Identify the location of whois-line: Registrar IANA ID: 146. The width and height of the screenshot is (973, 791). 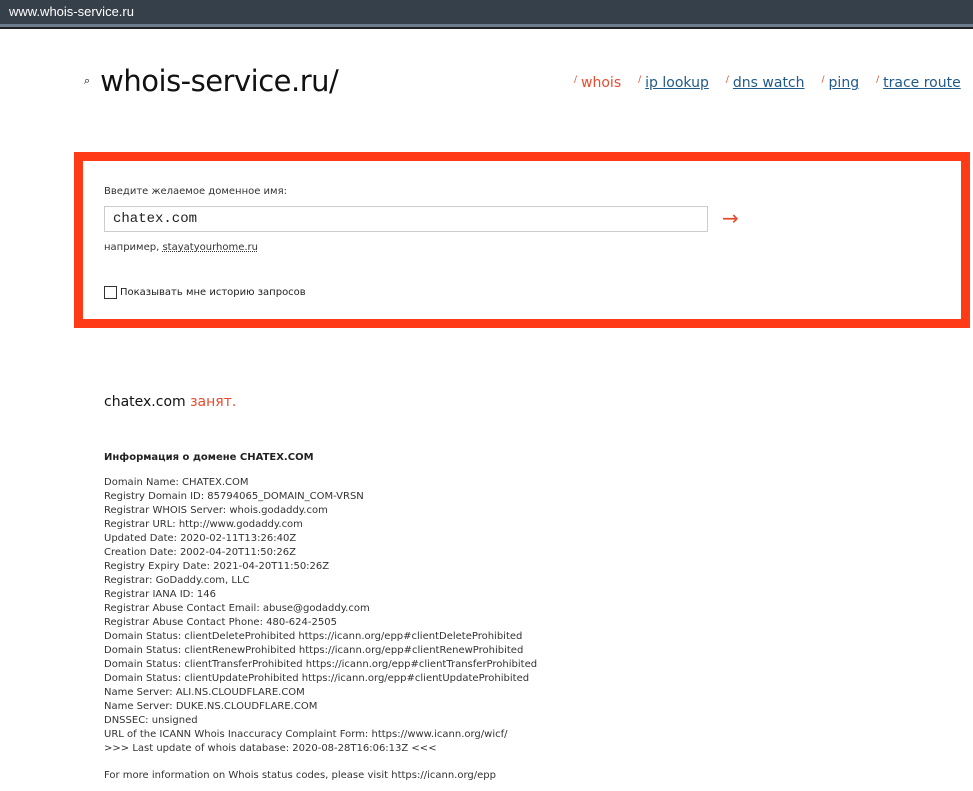
(160, 594).